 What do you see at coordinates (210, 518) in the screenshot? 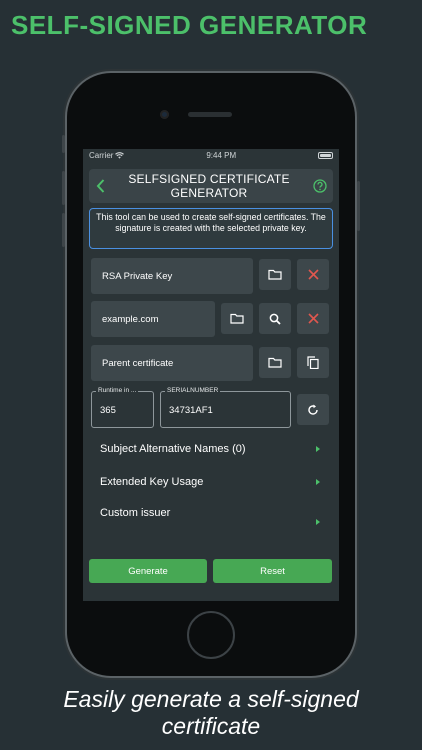
I see `custom-issuer-row: Custom issuer` at bounding box center [210, 518].